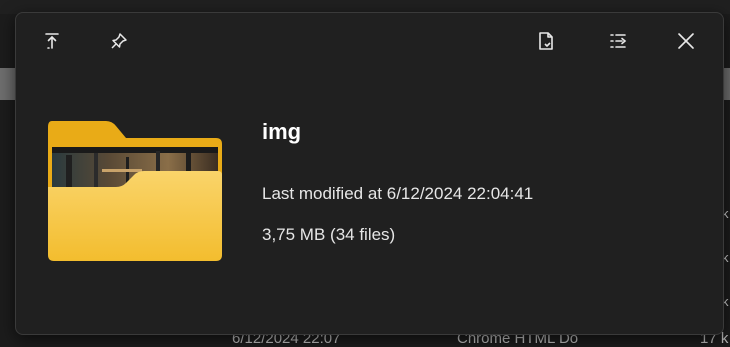 Image resolution: width=730 pixels, height=347 pixels. Describe the element at coordinates (119, 41) in the screenshot. I see `pin-icon` at that location.